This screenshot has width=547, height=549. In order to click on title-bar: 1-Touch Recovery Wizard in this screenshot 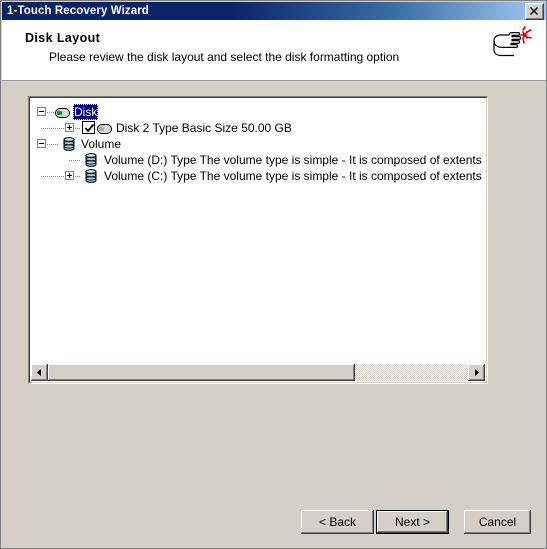, I will do `click(274, 11)`.